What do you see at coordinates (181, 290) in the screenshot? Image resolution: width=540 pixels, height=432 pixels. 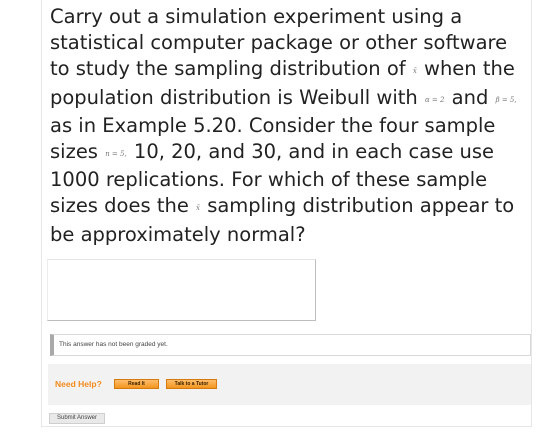 I see `answer-textarea` at bounding box center [181, 290].